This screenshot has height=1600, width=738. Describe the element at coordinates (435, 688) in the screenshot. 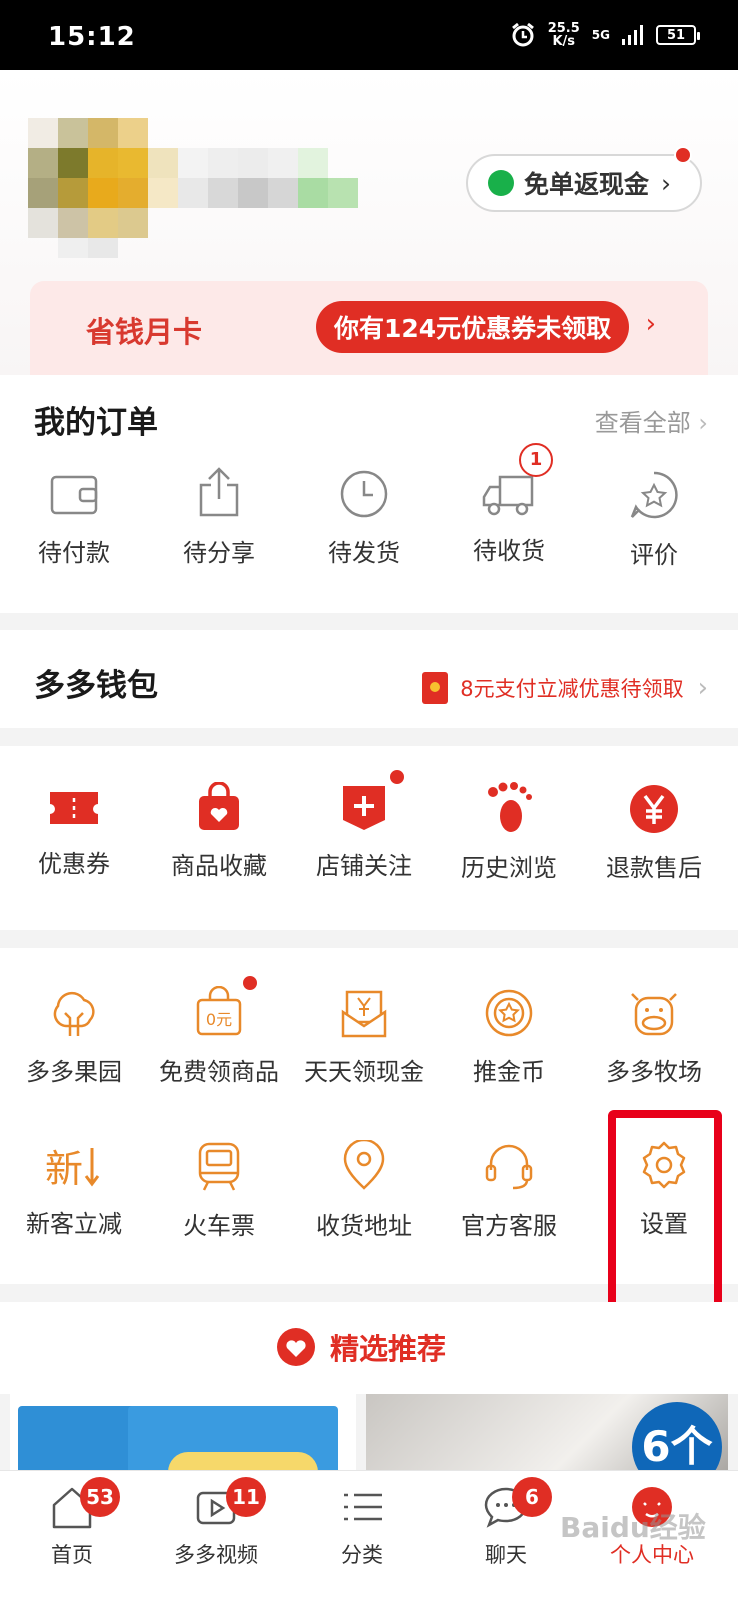

I see `red-envelope-icon` at that location.